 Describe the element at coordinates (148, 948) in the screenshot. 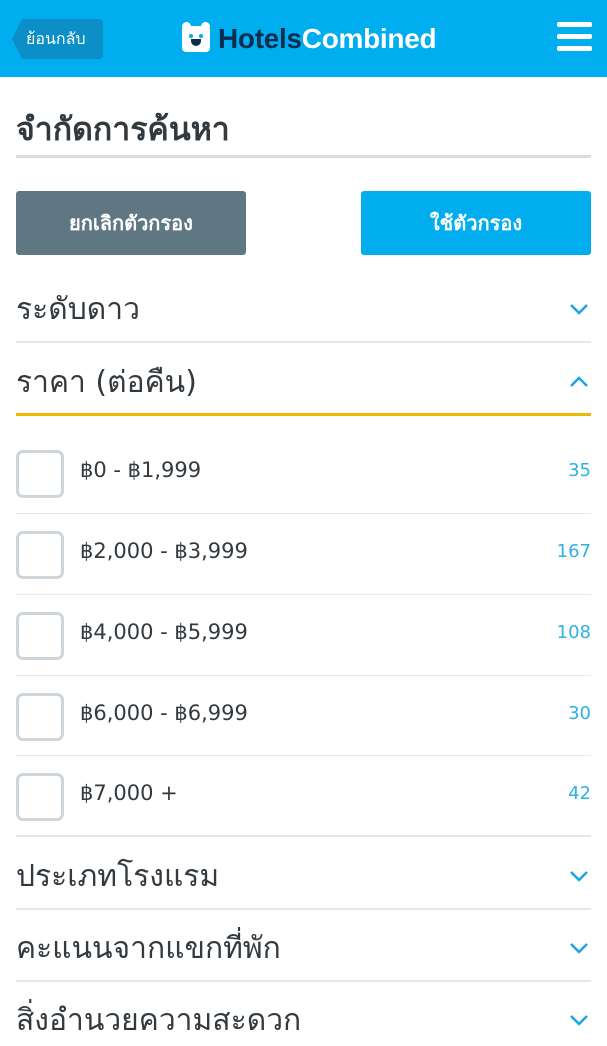

I see `section-label: คะแนนจากแขกที่พัก` at that location.